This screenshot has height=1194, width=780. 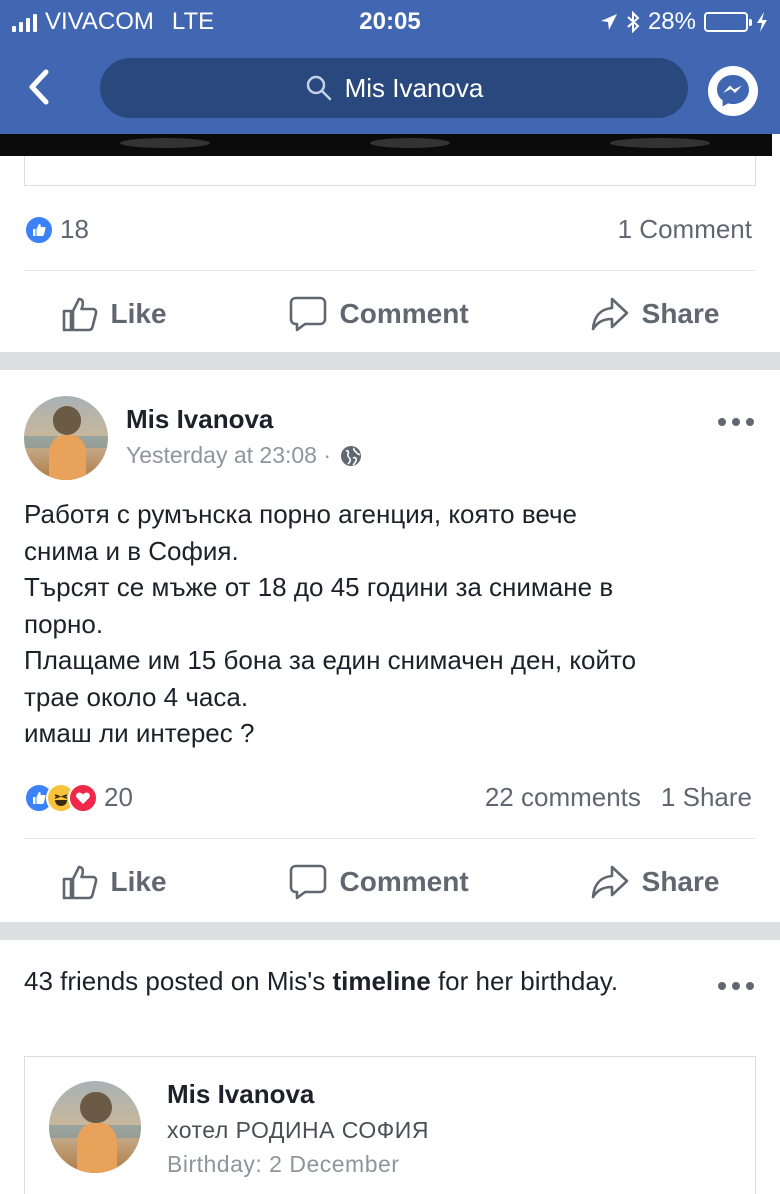 I want to click on back-chevron-icon, so click(x=39, y=87).